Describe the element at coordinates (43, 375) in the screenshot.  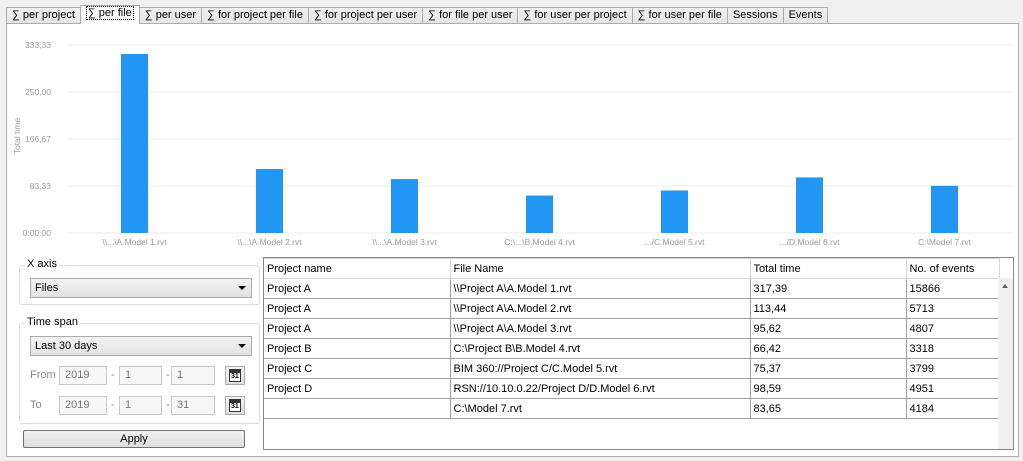
I see `from-label: From` at that location.